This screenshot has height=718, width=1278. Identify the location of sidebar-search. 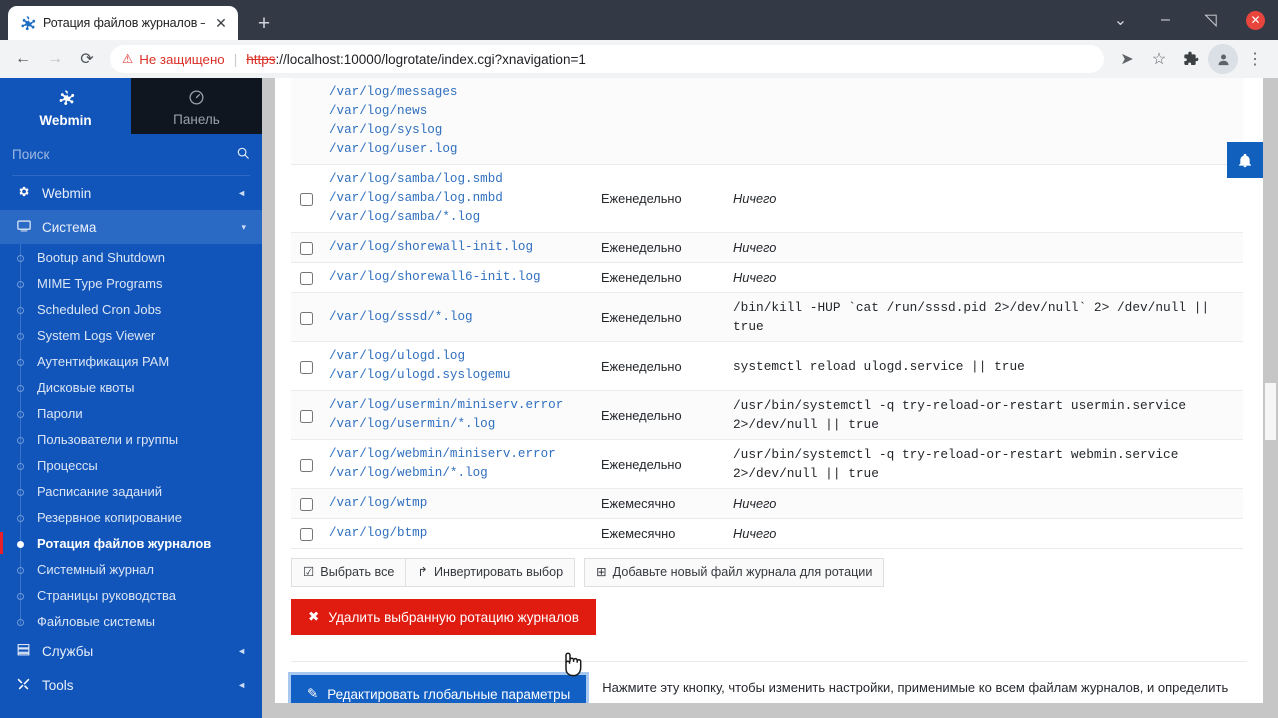
(131, 155).